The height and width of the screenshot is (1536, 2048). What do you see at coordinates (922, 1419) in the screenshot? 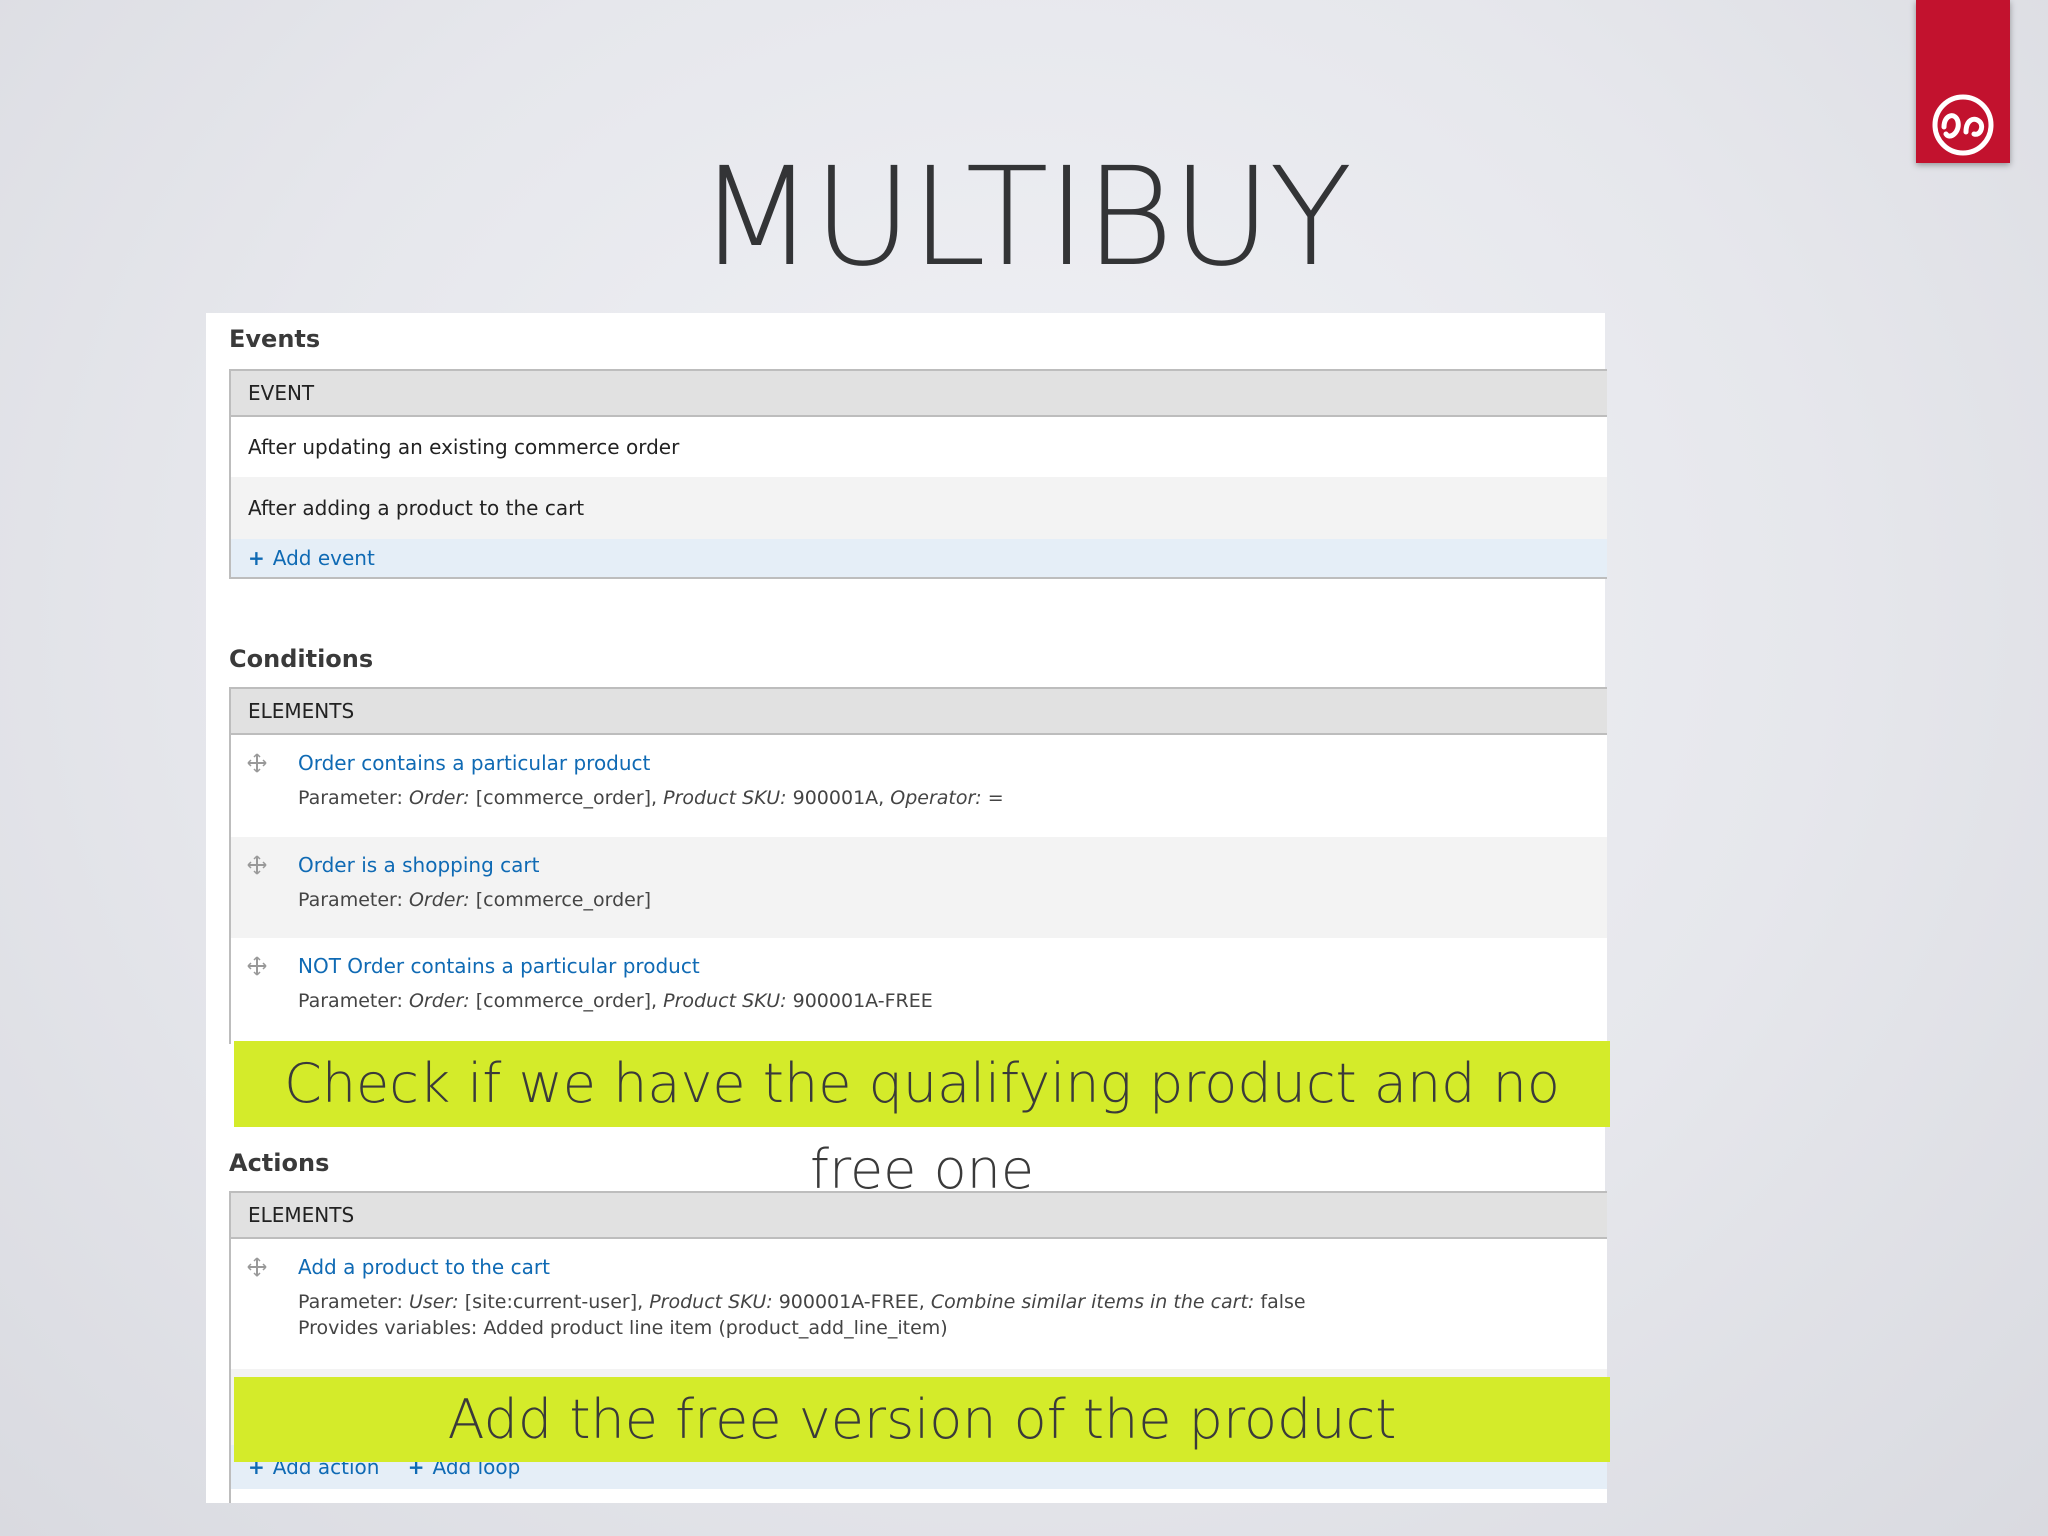
I see `actions-callout: Add the free version of the product` at bounding box center [922, 1419].